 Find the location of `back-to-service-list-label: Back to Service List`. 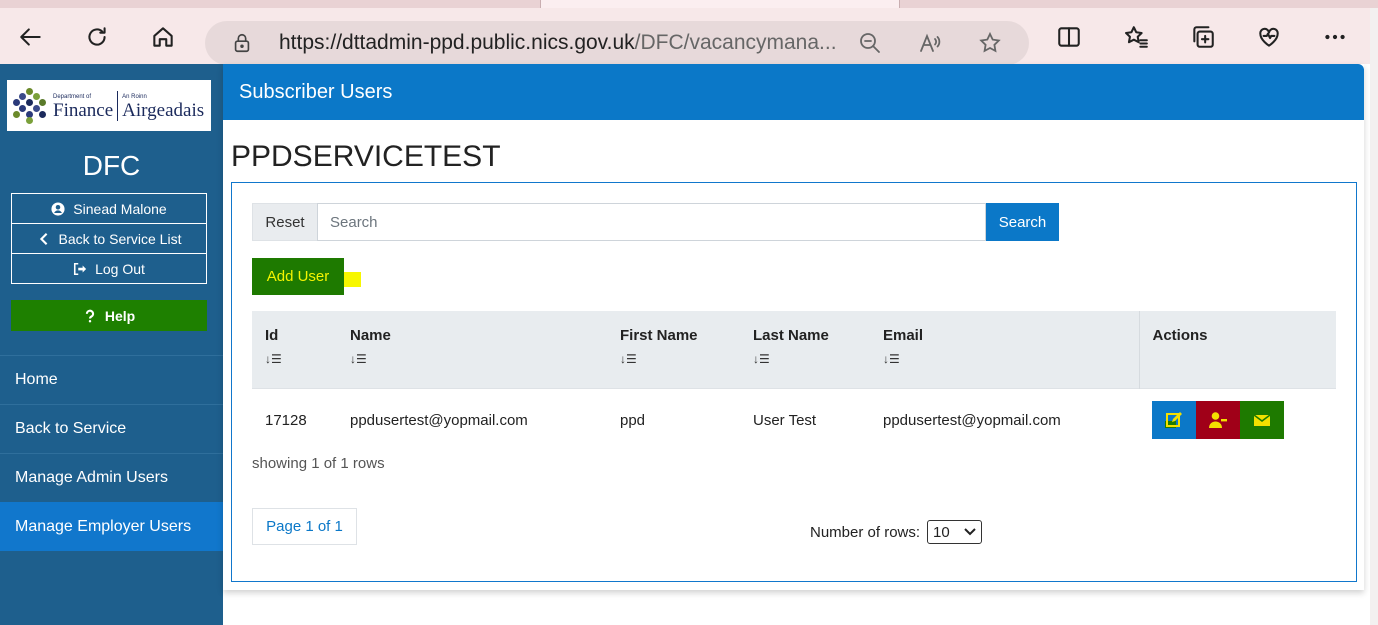

back-to-service-list-label: Back to Service List is located at coordinates (120, 238).